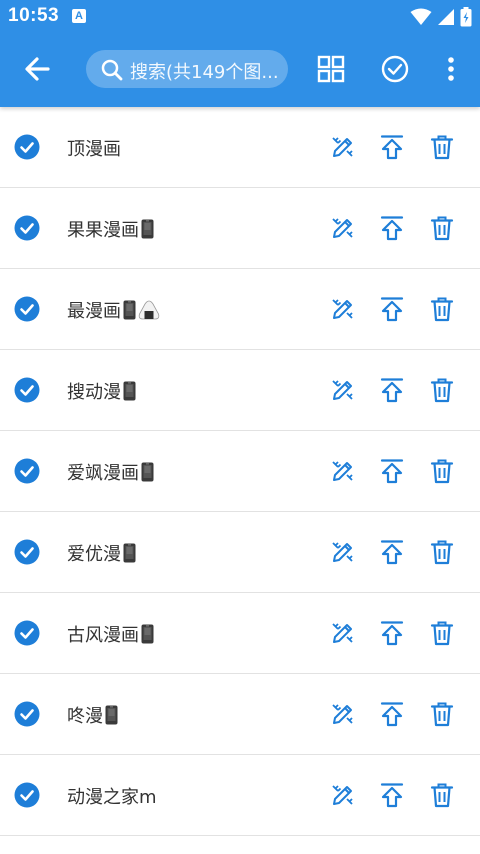 This screenshot has height=854, width=480. Describe the element at coordinates (94, 392) in the screenshot. I see `item-name-text: 搜动漫` at that location.